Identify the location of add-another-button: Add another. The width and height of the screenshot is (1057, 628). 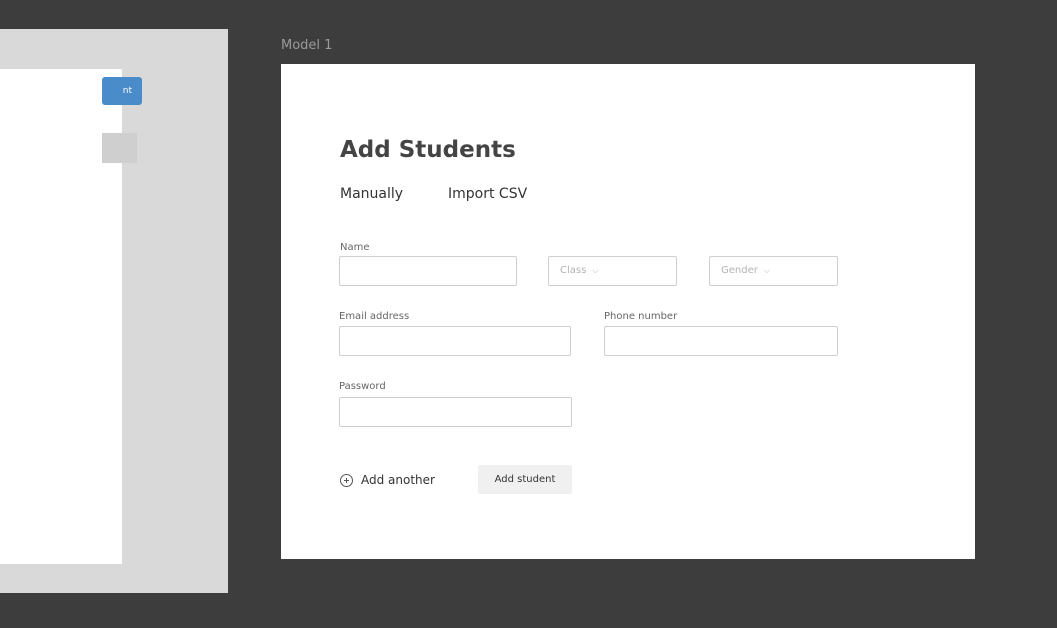
(387, 480).